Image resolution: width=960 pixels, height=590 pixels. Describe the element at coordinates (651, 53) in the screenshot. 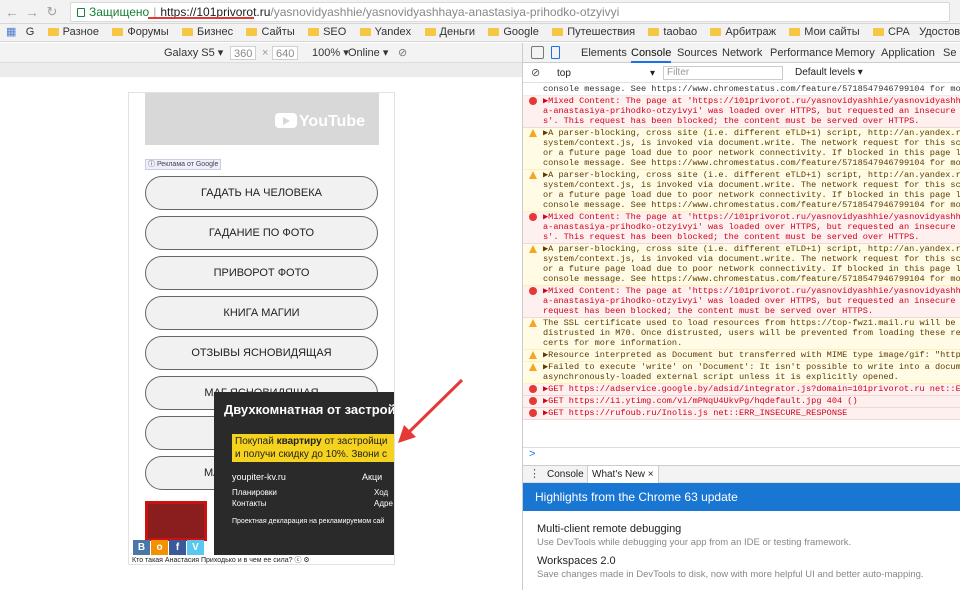

I see `tab-console: Console` at that location.